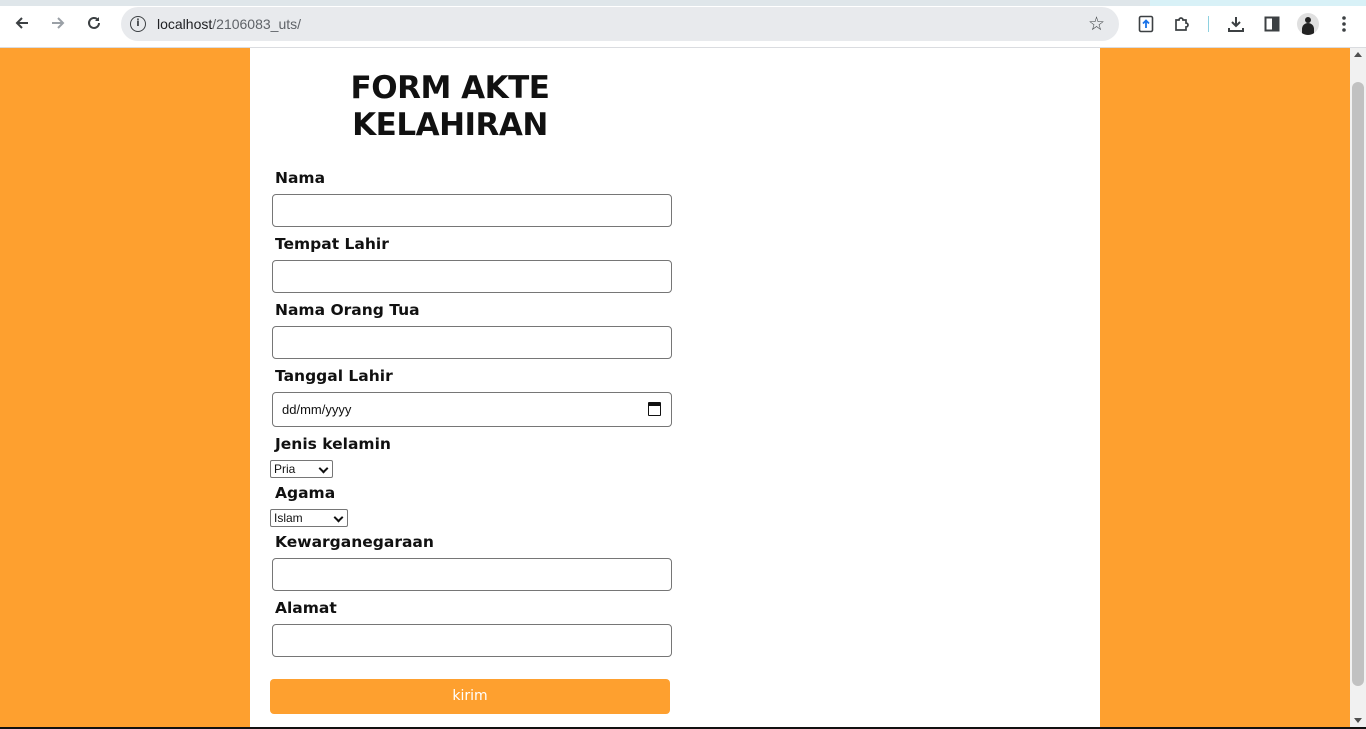 The height and width of the screenshot is (729, 1366). I want to click on tempat-lahir-input, so click(472, 276).